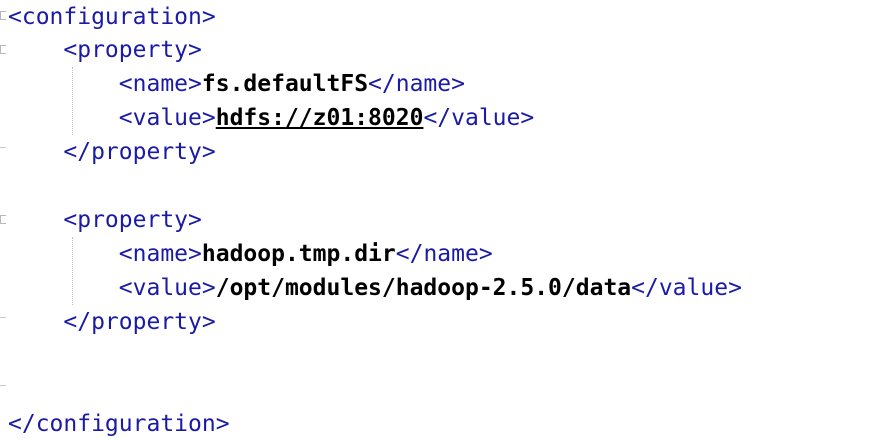 This screenshot has height=440, width=876. I want to click on xml-tag: <configuration>, so click(112, 17).